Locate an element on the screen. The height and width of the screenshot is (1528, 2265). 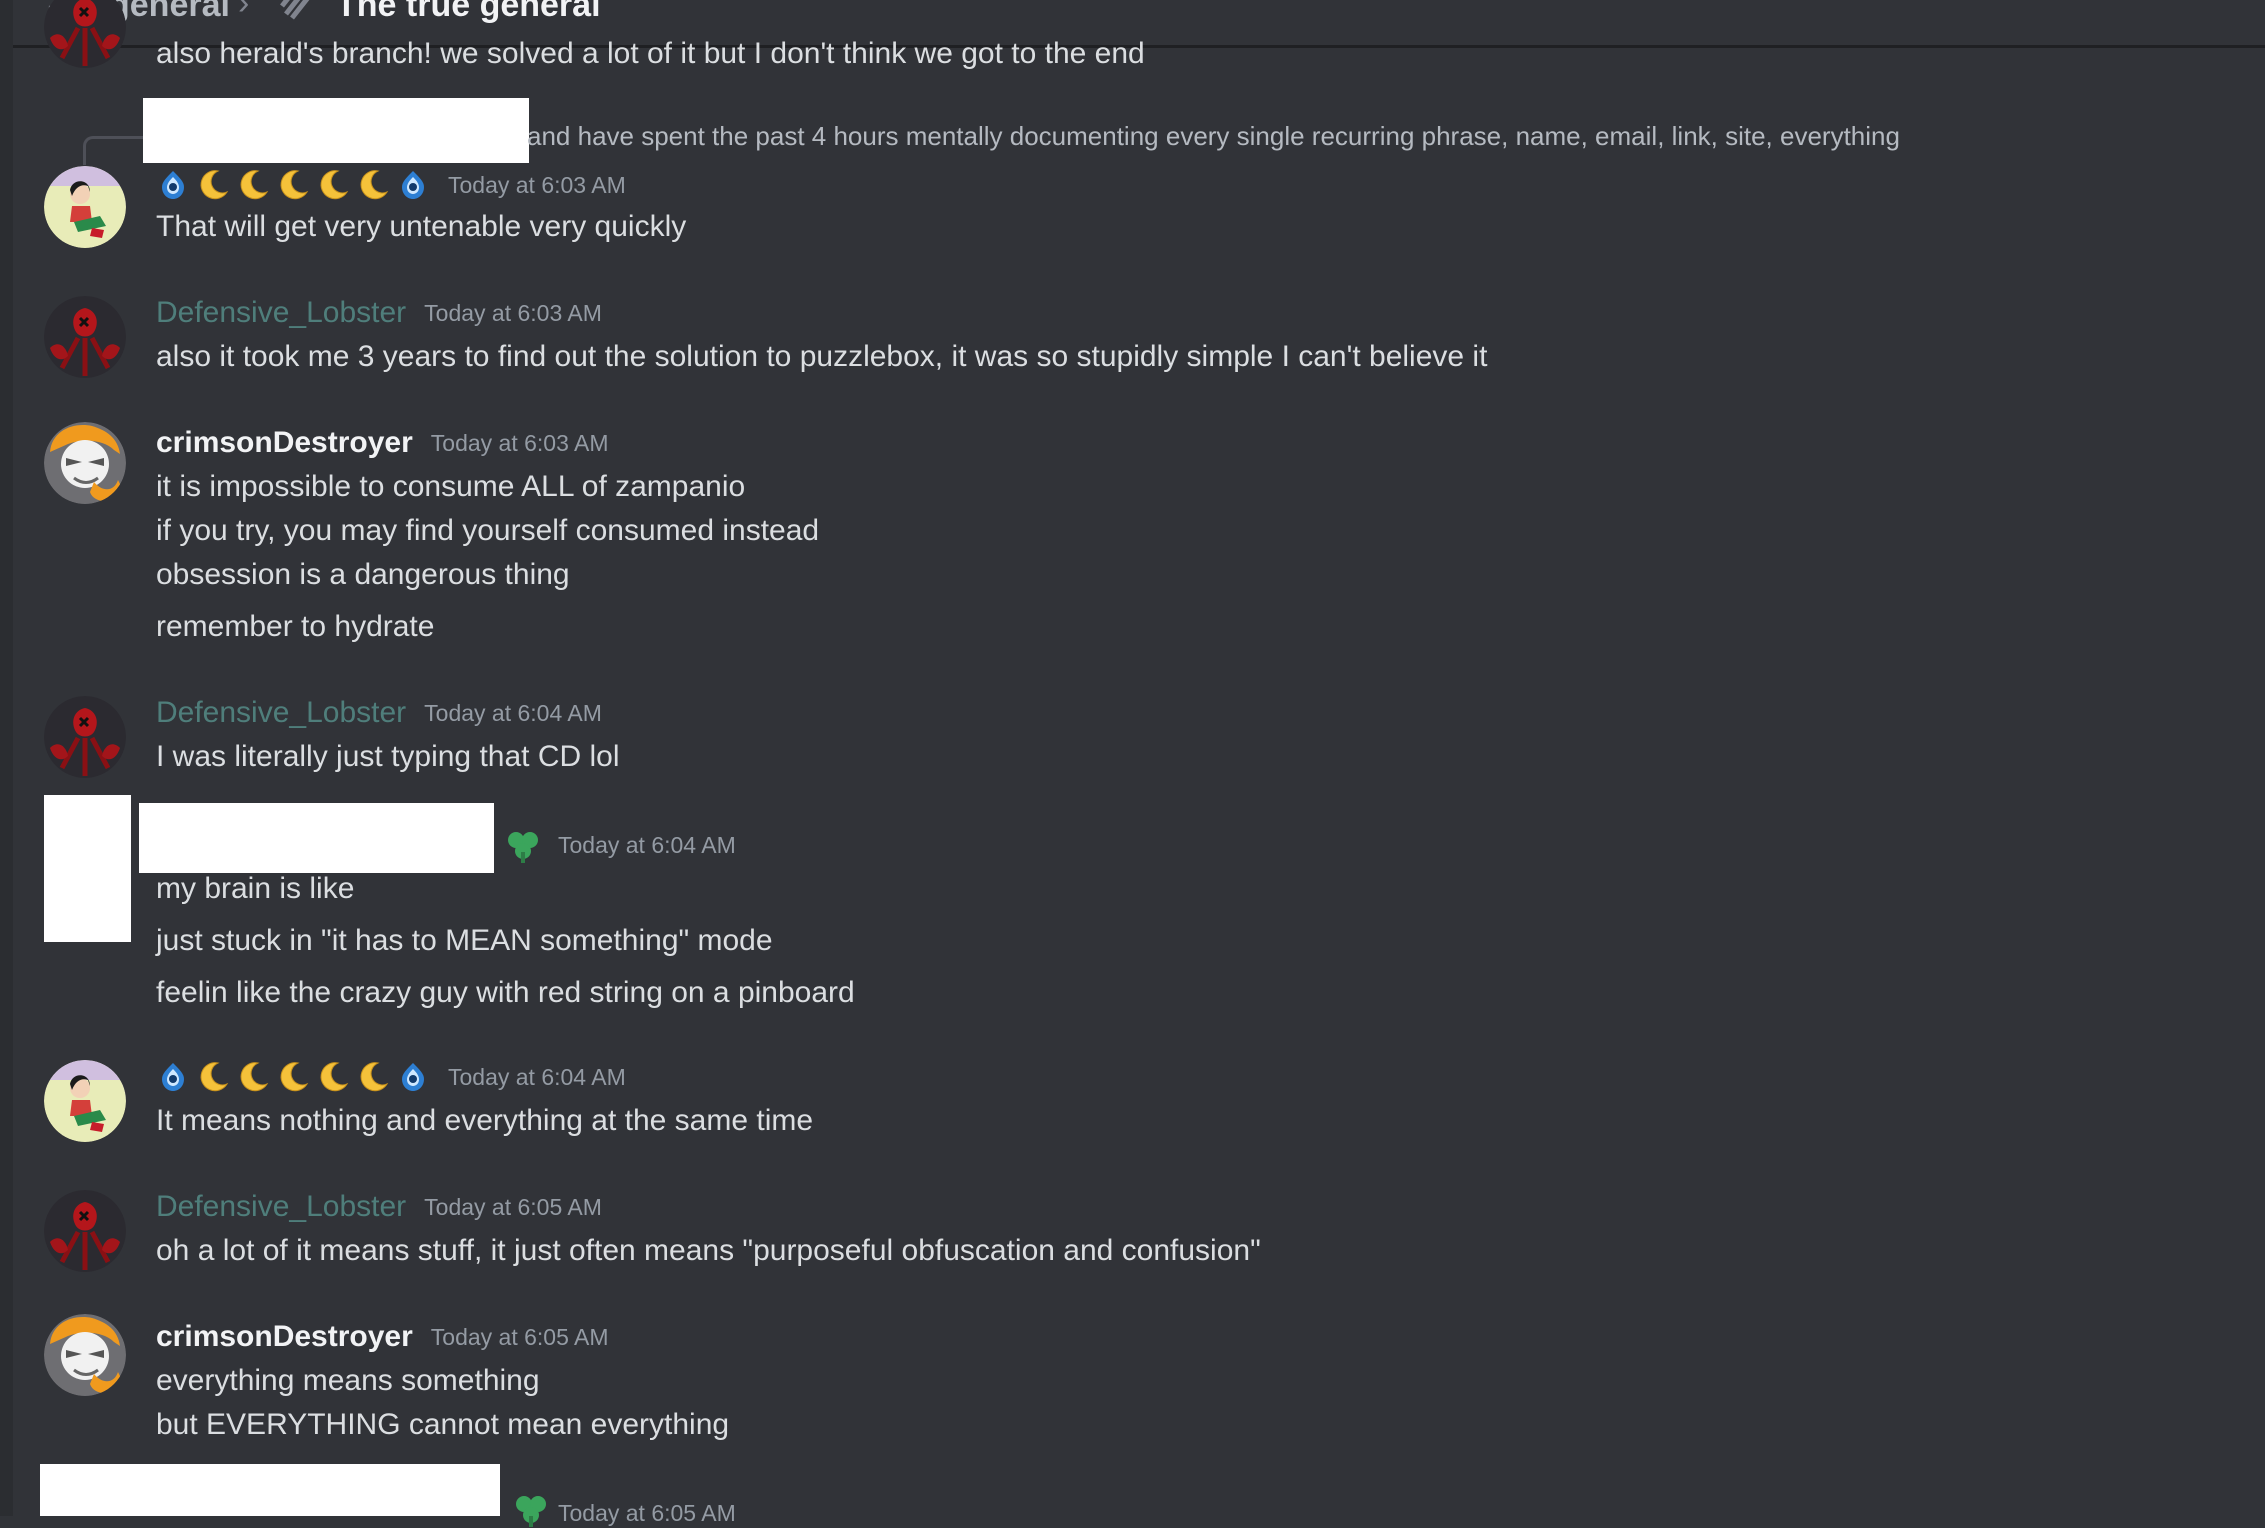
redacted-reply-author is located at coordinates (336, 130).